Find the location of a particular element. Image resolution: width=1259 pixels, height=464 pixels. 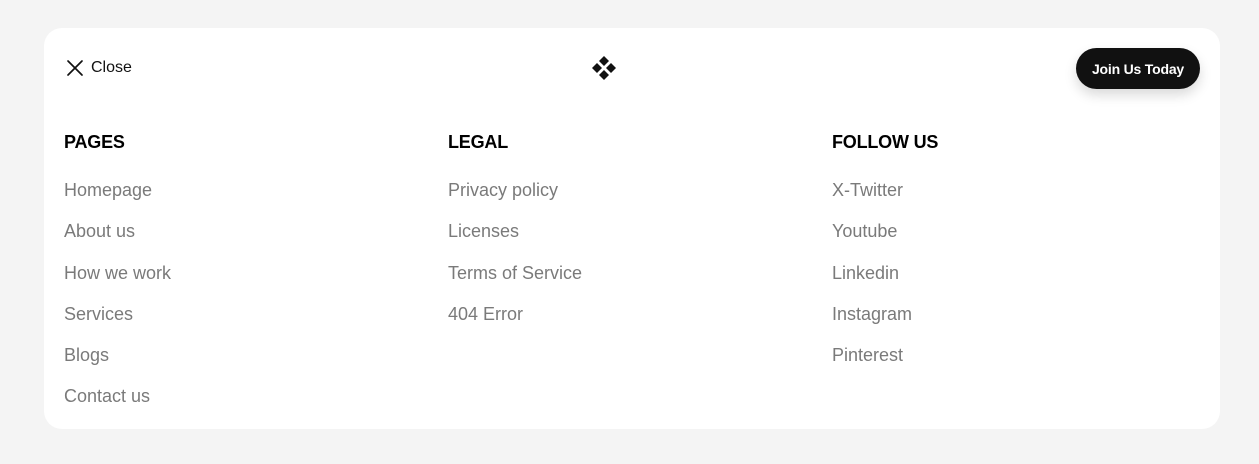

close-button: Close is located at coordinates (99, 68).